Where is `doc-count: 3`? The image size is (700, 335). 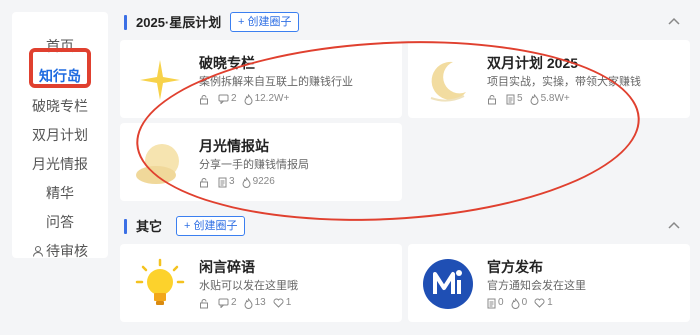 doc-count: 3 is located at coordinates (232, 181).